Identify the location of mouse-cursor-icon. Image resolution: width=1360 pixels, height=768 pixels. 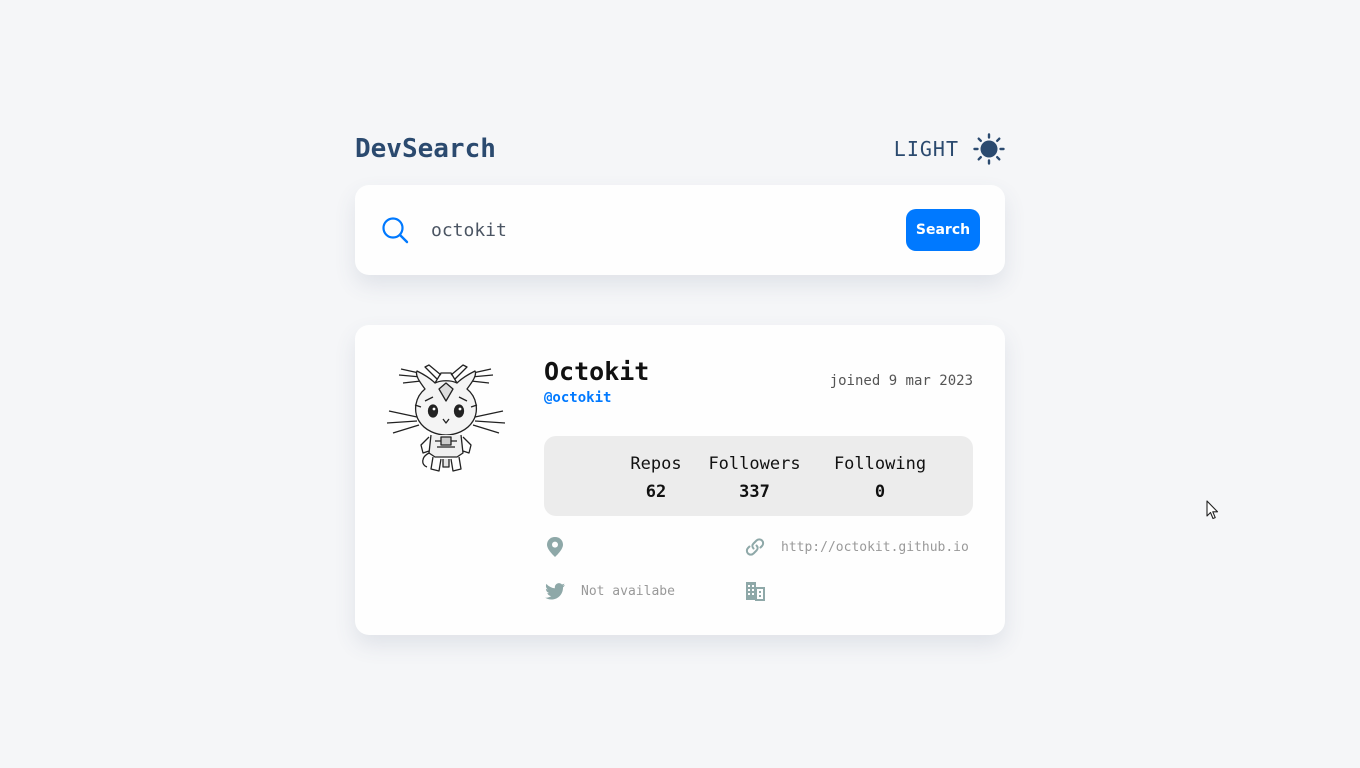
(1212, 510).